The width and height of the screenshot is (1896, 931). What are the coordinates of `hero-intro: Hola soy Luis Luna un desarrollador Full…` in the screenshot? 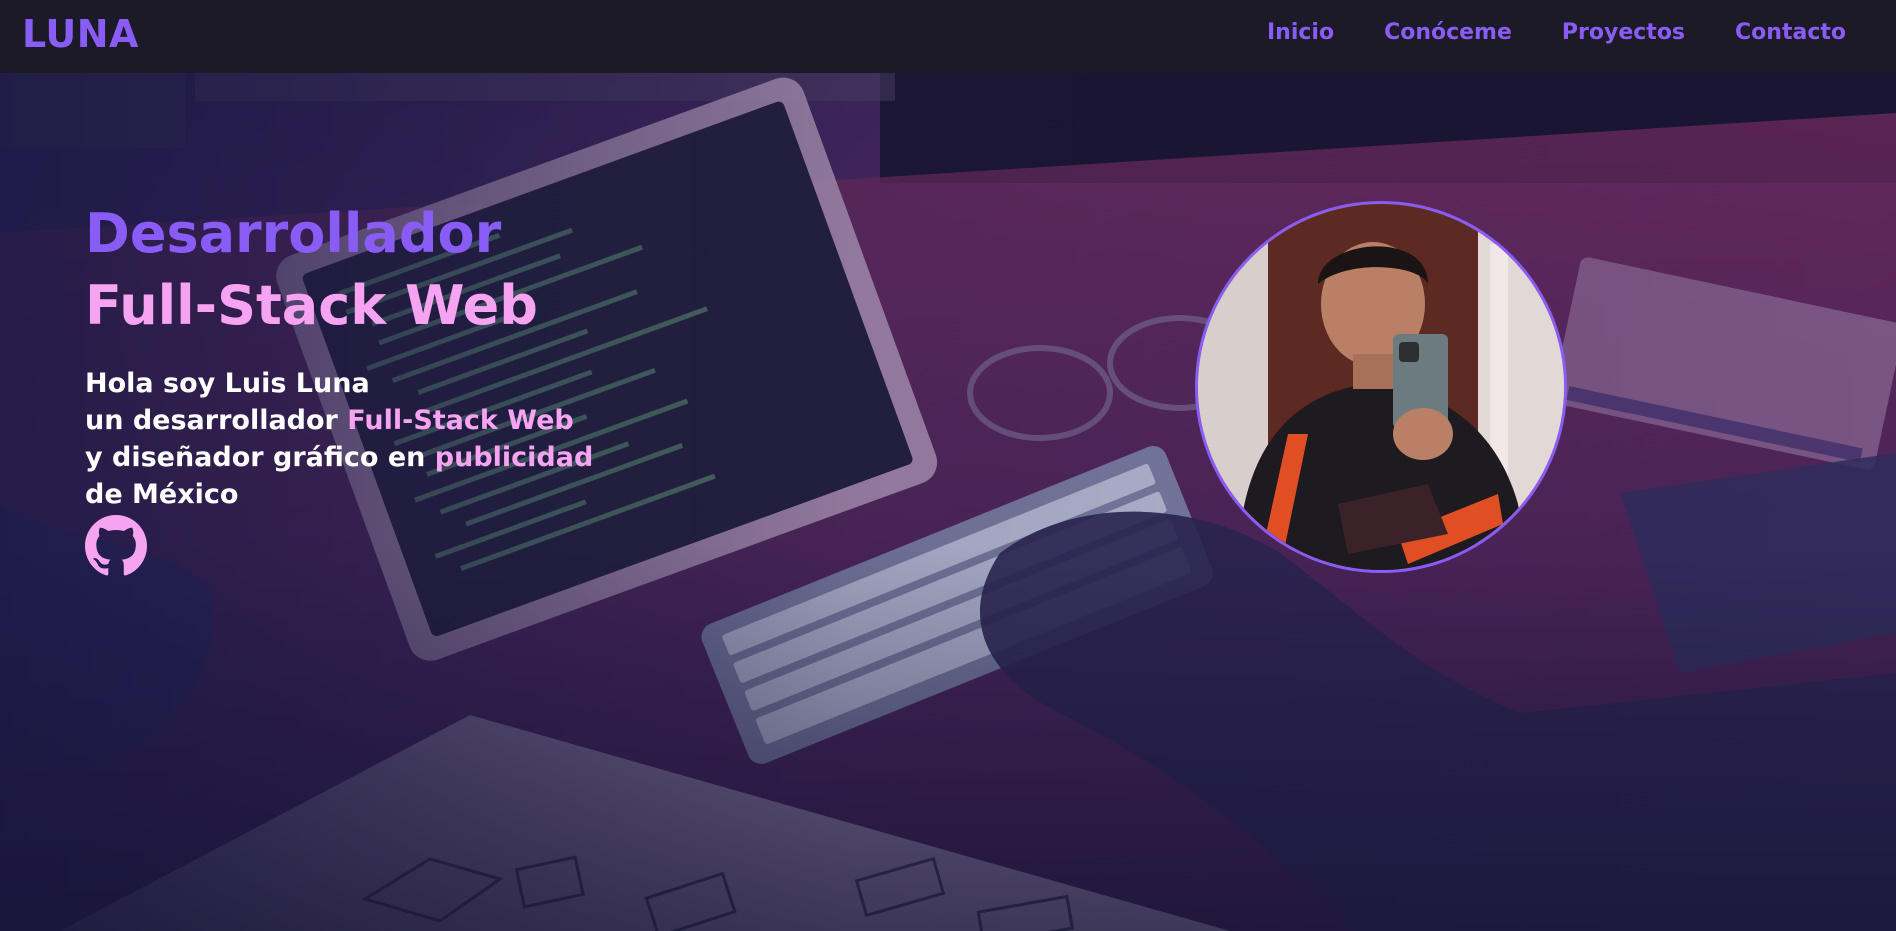 It's located at (339, 439).